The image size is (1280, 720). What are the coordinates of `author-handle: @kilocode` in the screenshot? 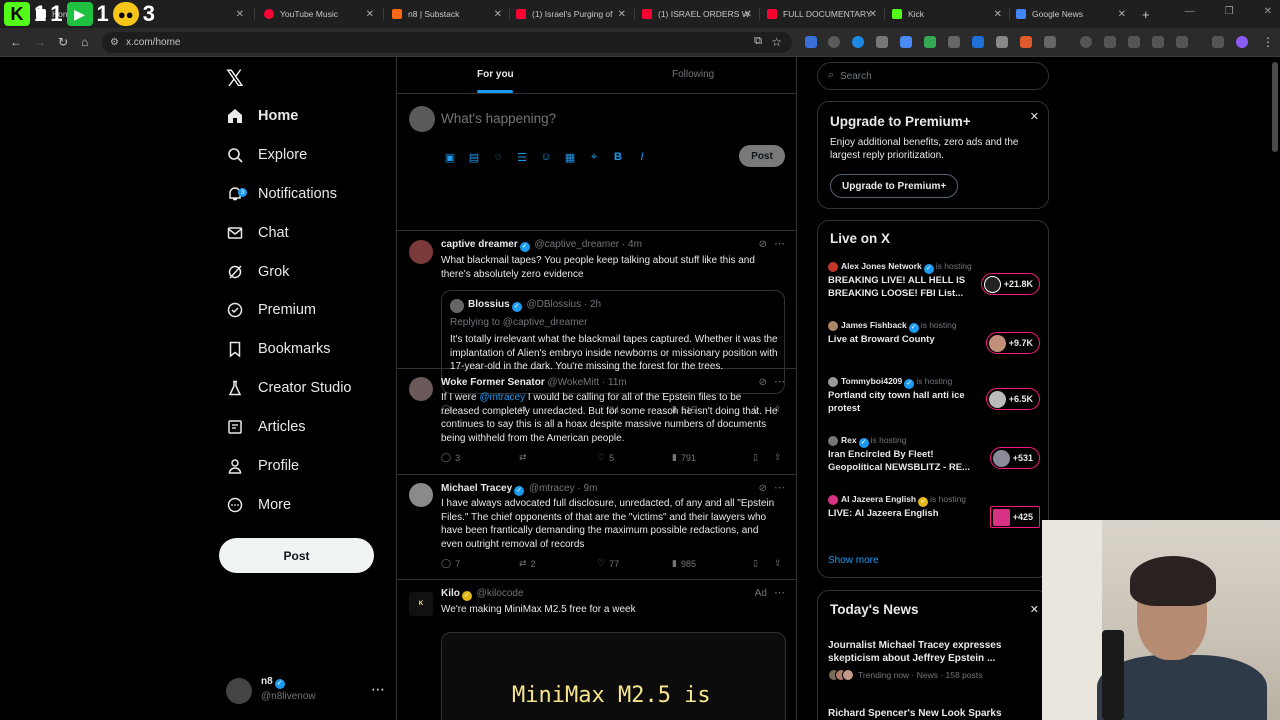 It's located at (500, 593).